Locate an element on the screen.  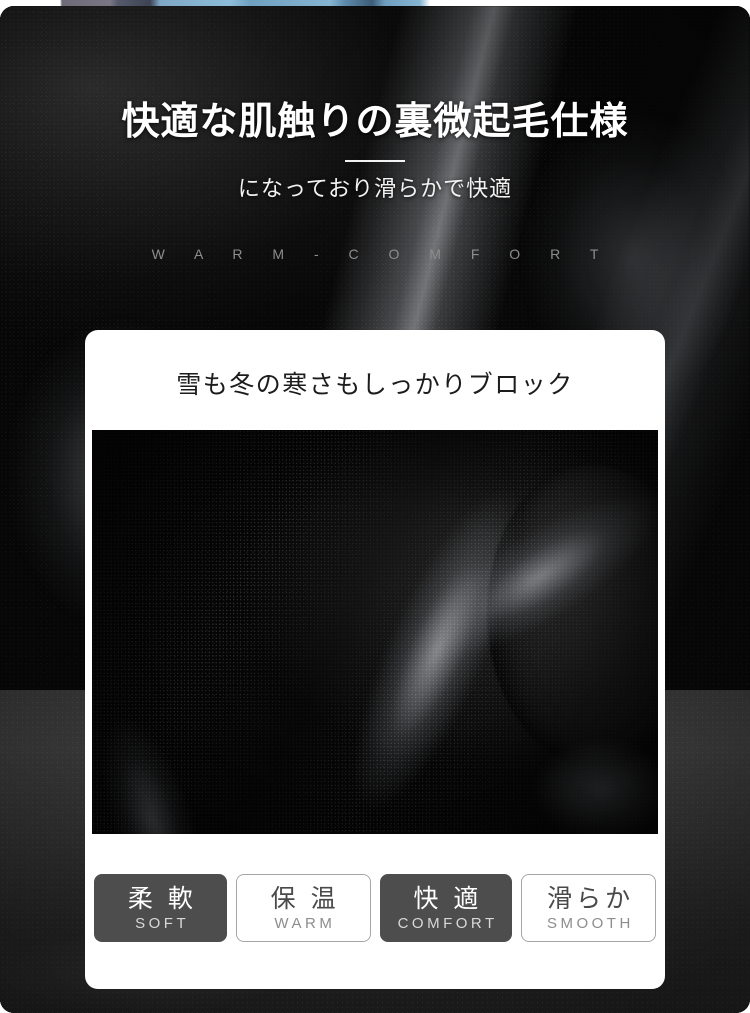
feature-badge-warm: 保 温 WARM is located at coordinates (303, 908).